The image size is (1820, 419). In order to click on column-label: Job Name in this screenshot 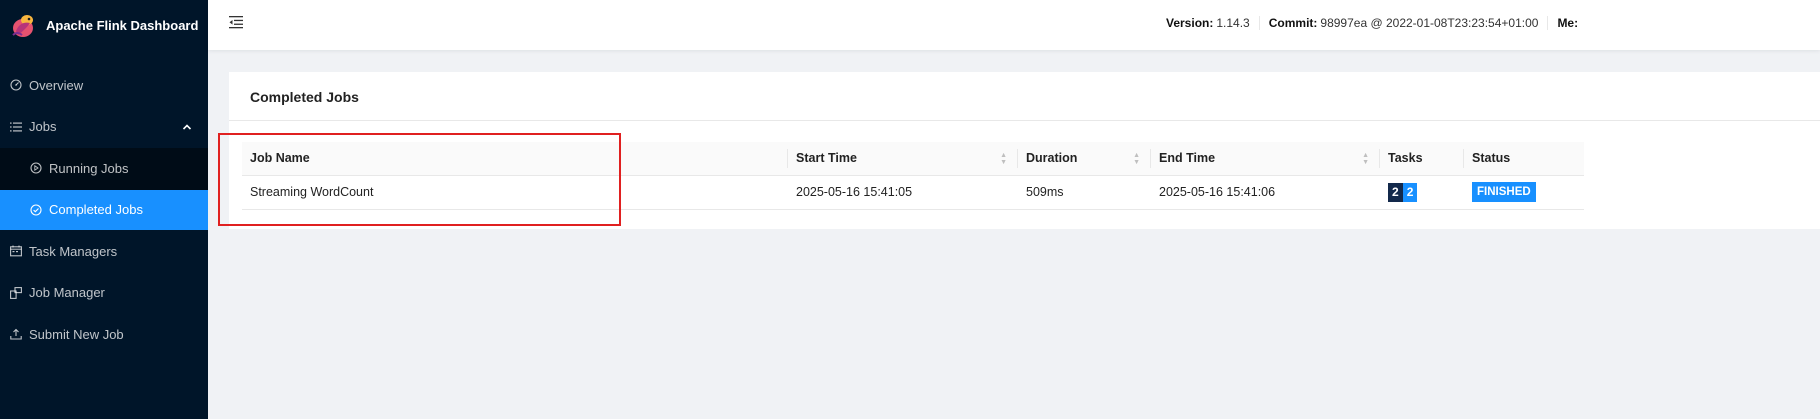, I will do `click(280, 158)`.